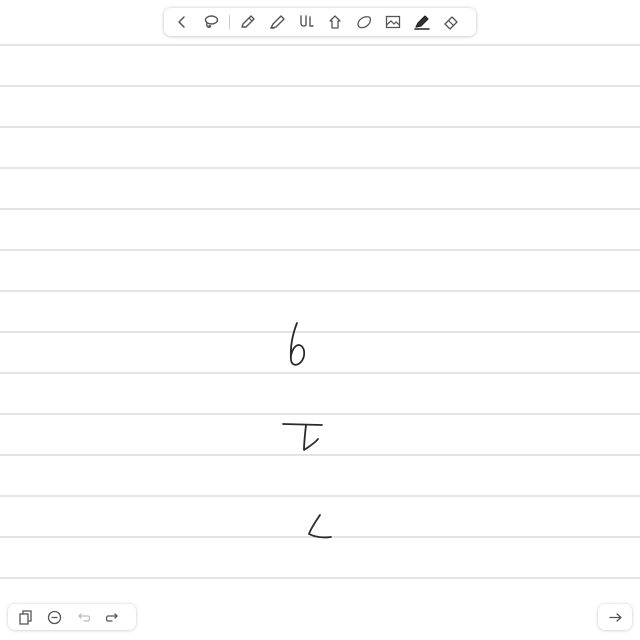 This screenshot has height=640, width=640. I want to click on highlighter-tool-button, so click(277, 22).